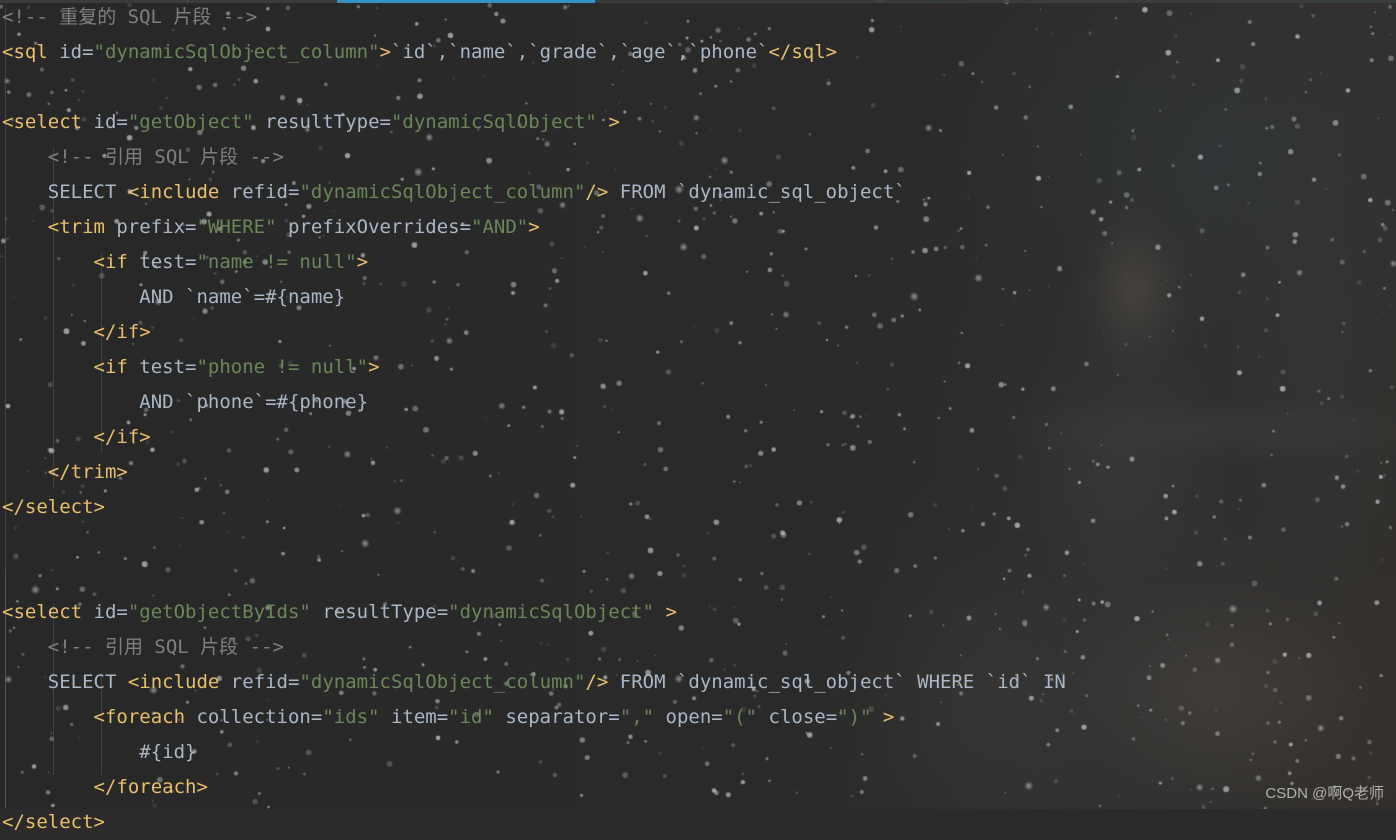  What do you see at coordinates (168, 752) in the screenshot?
I see `code-token-txt: #{id}` at bounding box center [168, 752].